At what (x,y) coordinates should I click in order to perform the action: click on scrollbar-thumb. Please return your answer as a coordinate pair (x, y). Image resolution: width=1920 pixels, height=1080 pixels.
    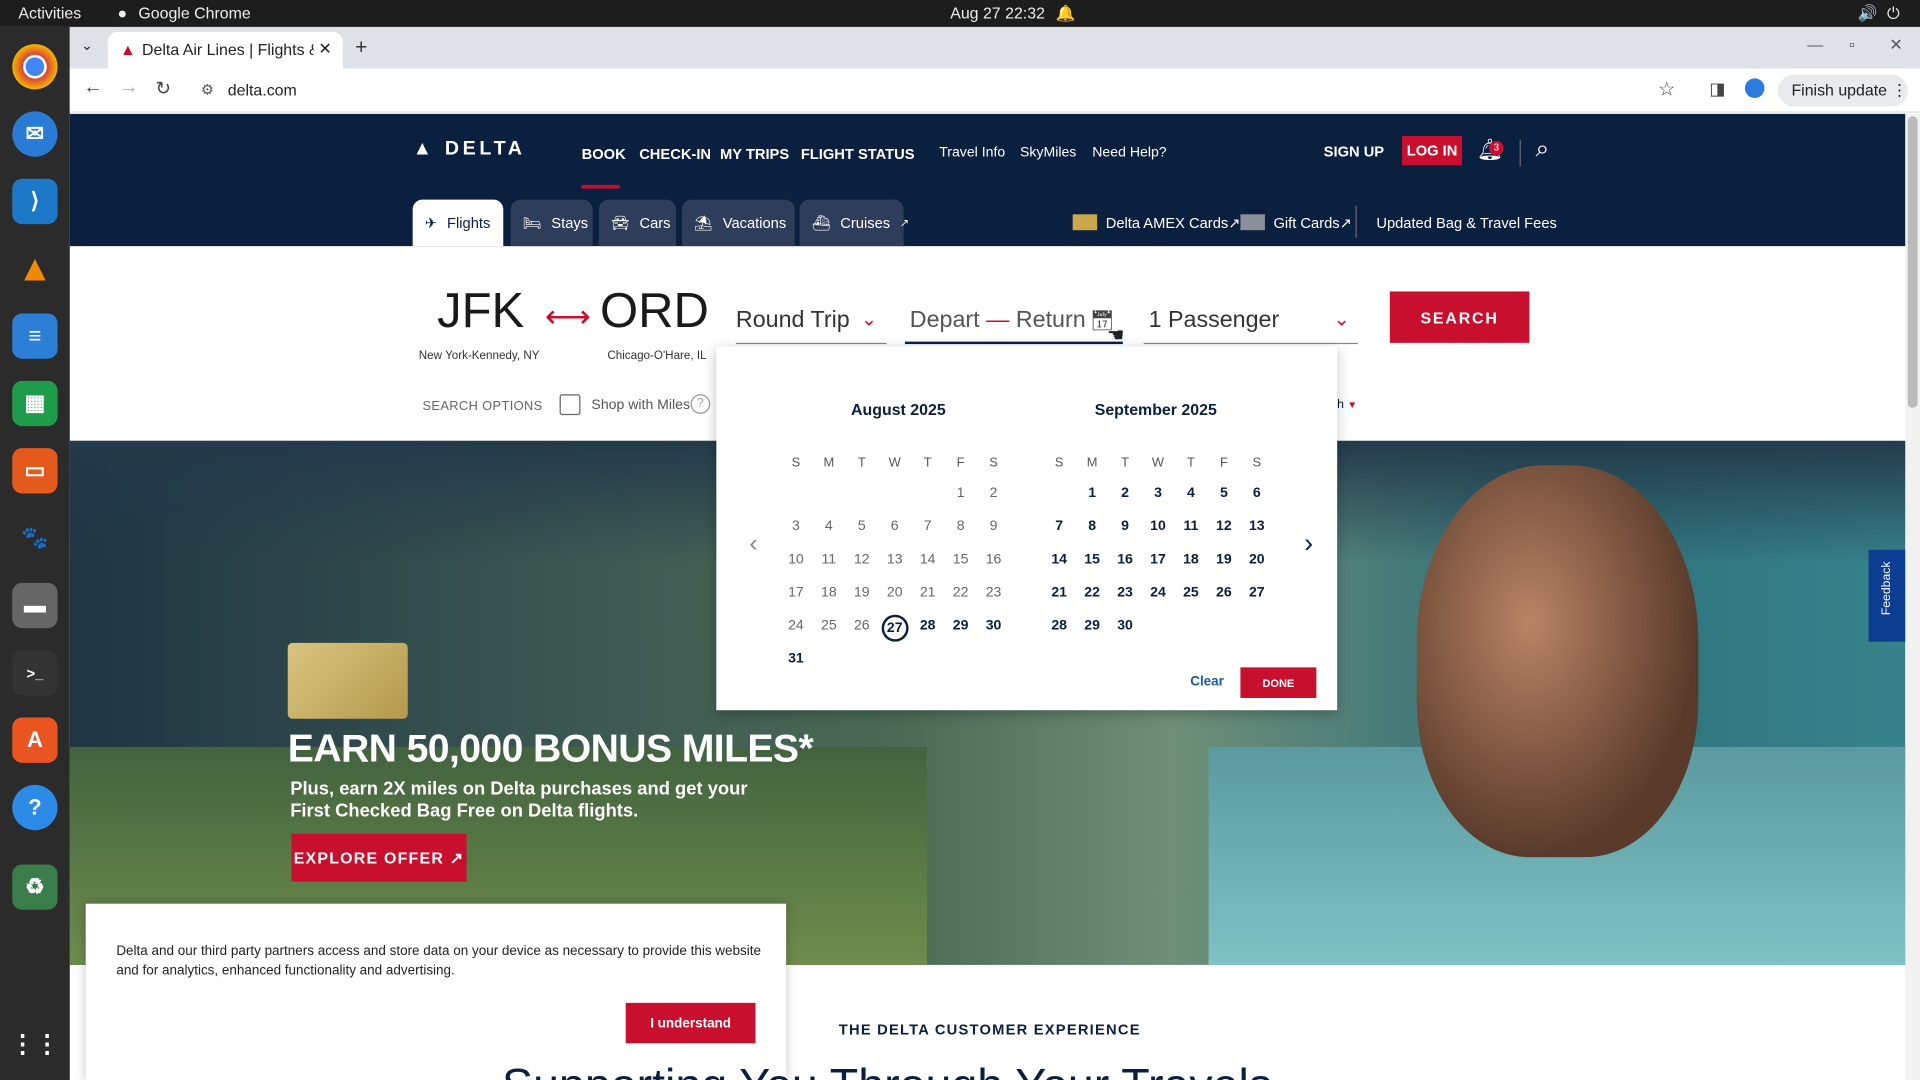
    Looking at the image, I should click on (1912, 262).